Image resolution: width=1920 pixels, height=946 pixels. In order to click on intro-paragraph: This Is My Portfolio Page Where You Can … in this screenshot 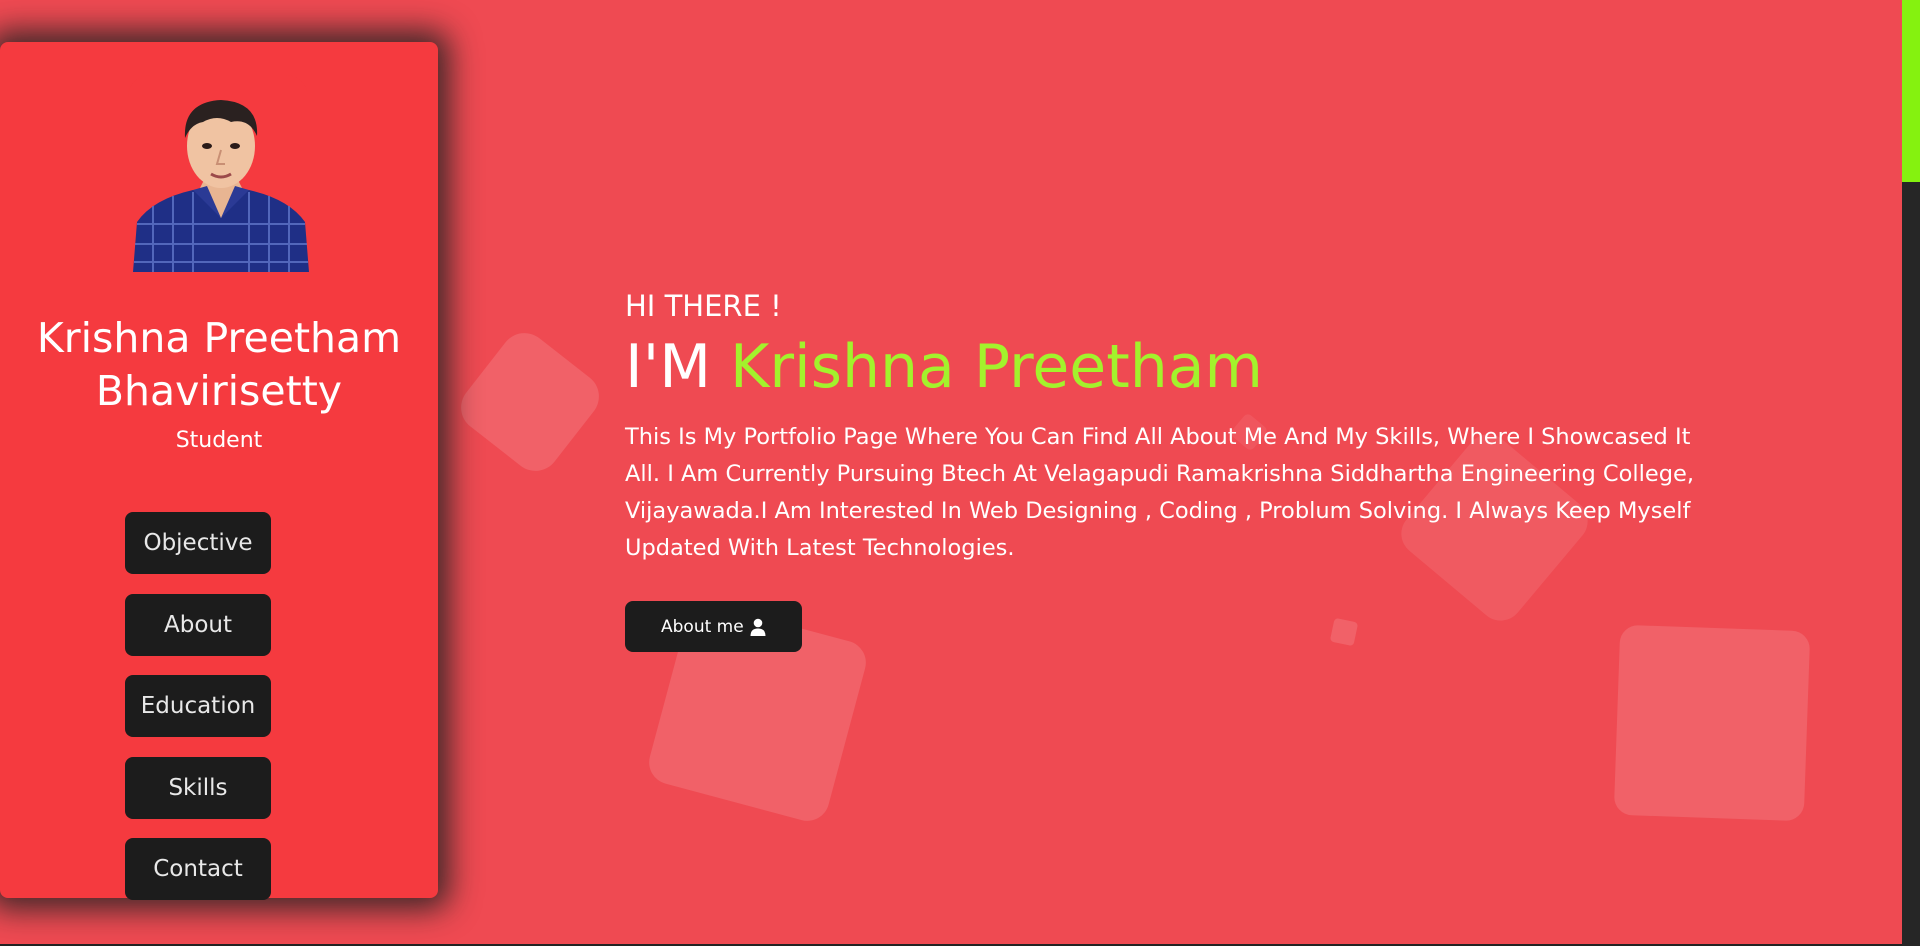, I will do `click(1159, 492)`.